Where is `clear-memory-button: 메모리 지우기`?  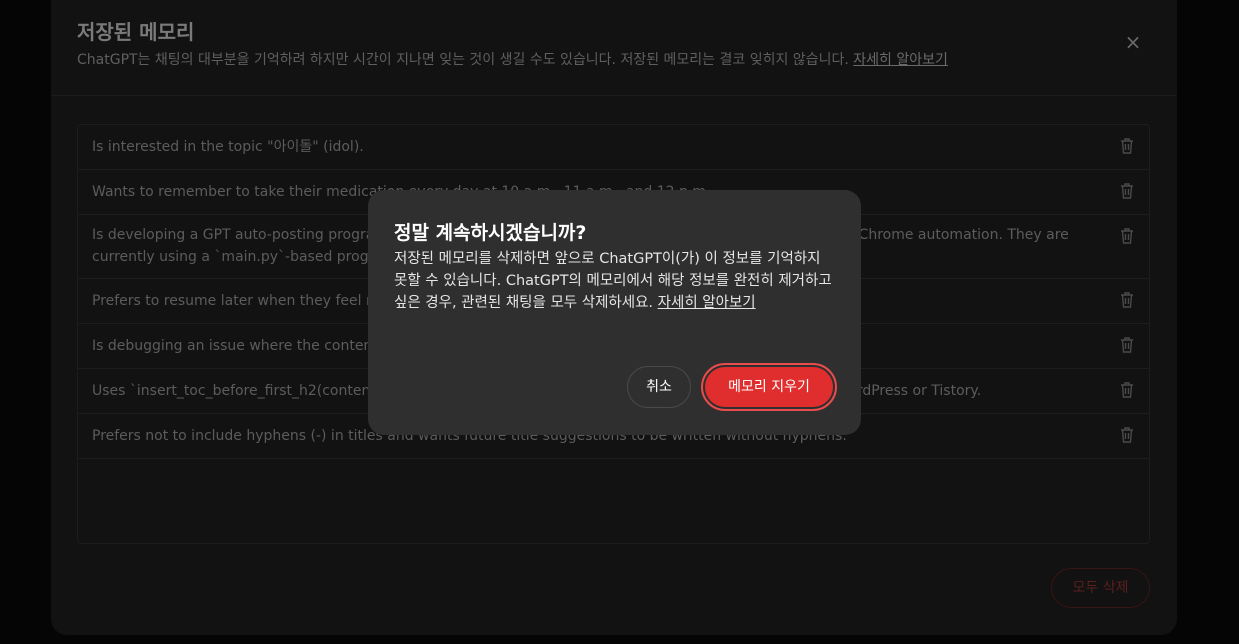
clear-memory-button: 메모리 지우기 is located at coordinates (769, 387).